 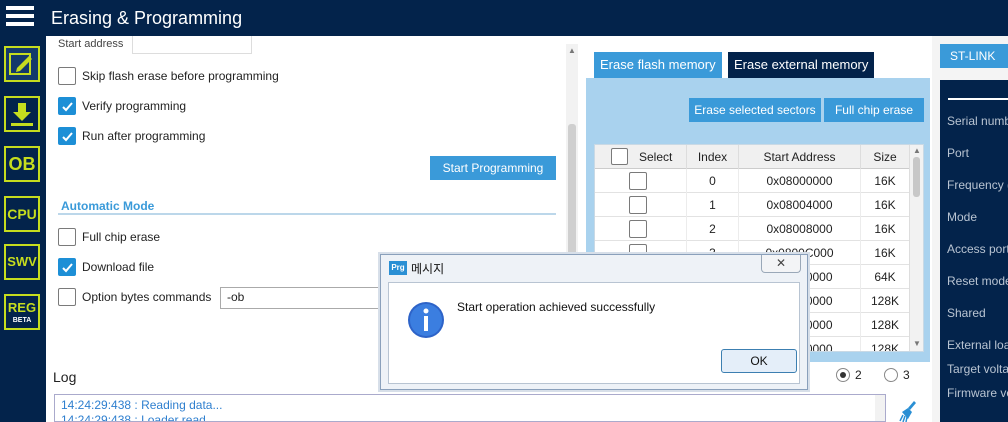 What do you see at coordinates (67, 237) in the screenshot?
I see `auto-full-chip-erase-checkbox` at bounding box center [67, 237].